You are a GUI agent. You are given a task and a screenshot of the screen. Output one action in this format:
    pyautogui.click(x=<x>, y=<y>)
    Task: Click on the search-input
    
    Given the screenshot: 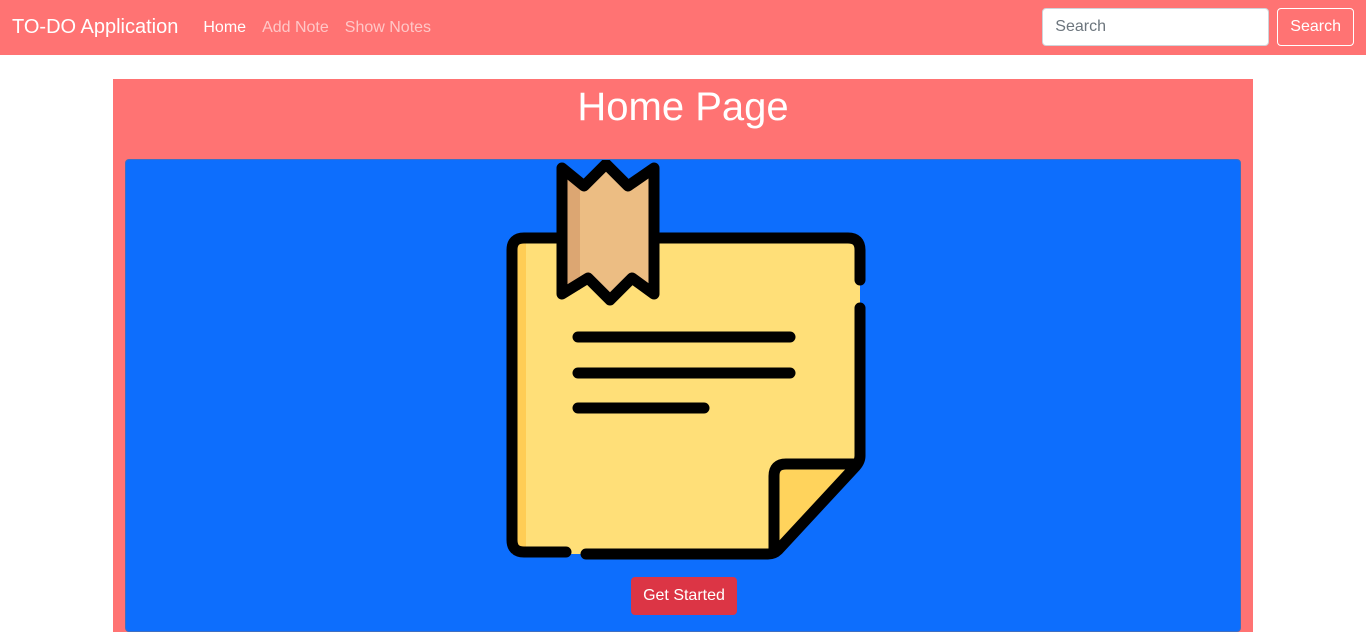 What is the action you would take?
    pyautogui.click(x=1156, y=27)
    